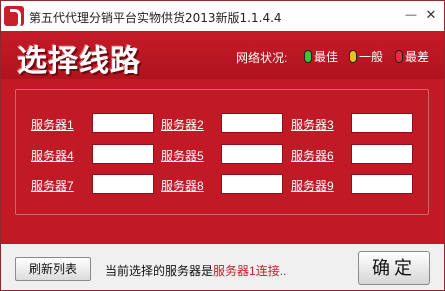 The image size is (445, 291). I want to click on server-8-field, so click(252, 184).